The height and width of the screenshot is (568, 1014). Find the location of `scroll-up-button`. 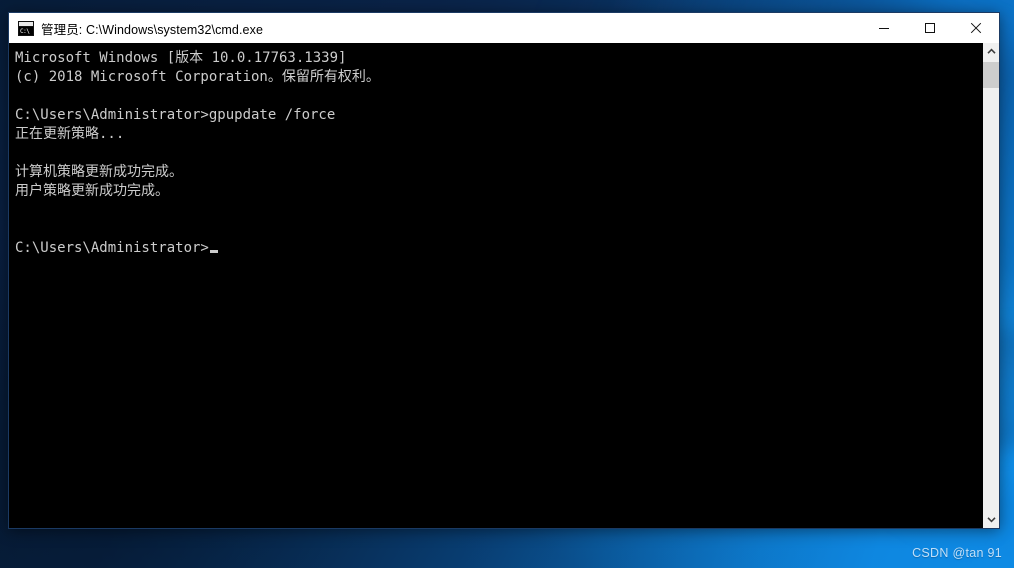

scroll-up-button is located at coordinates (991, 51).